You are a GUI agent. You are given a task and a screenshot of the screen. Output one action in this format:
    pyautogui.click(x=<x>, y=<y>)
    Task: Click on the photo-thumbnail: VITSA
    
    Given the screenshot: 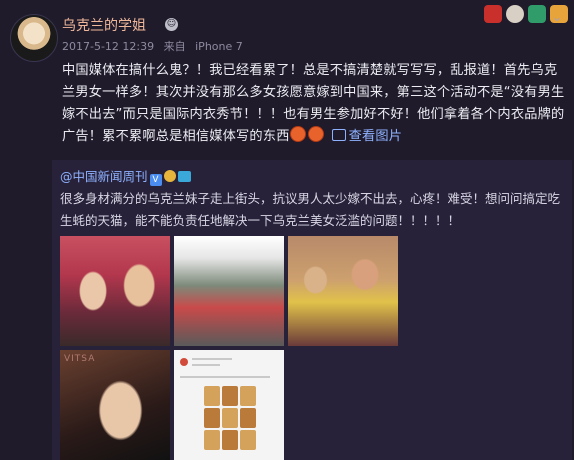 What is the action you would take?
    pyautogui.click(x=115, y=405)
    